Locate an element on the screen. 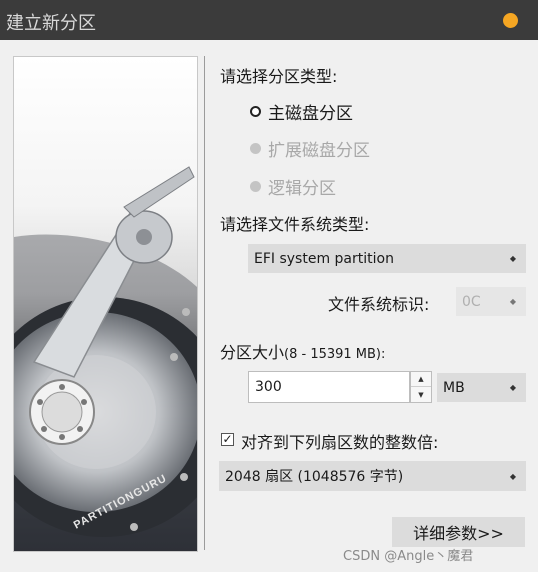 This screenshot has width=538, height=572. partition-type-label: 请选择分区类型: is located at coordinates (279, 76).